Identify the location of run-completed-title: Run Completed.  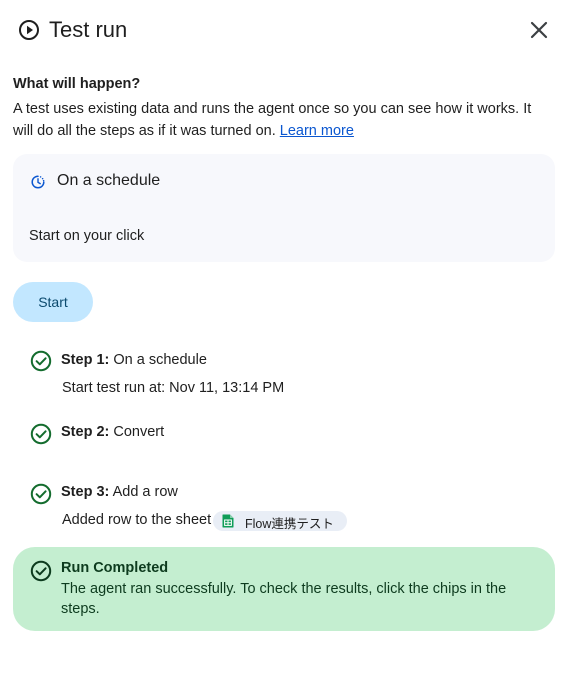
(115, 568).